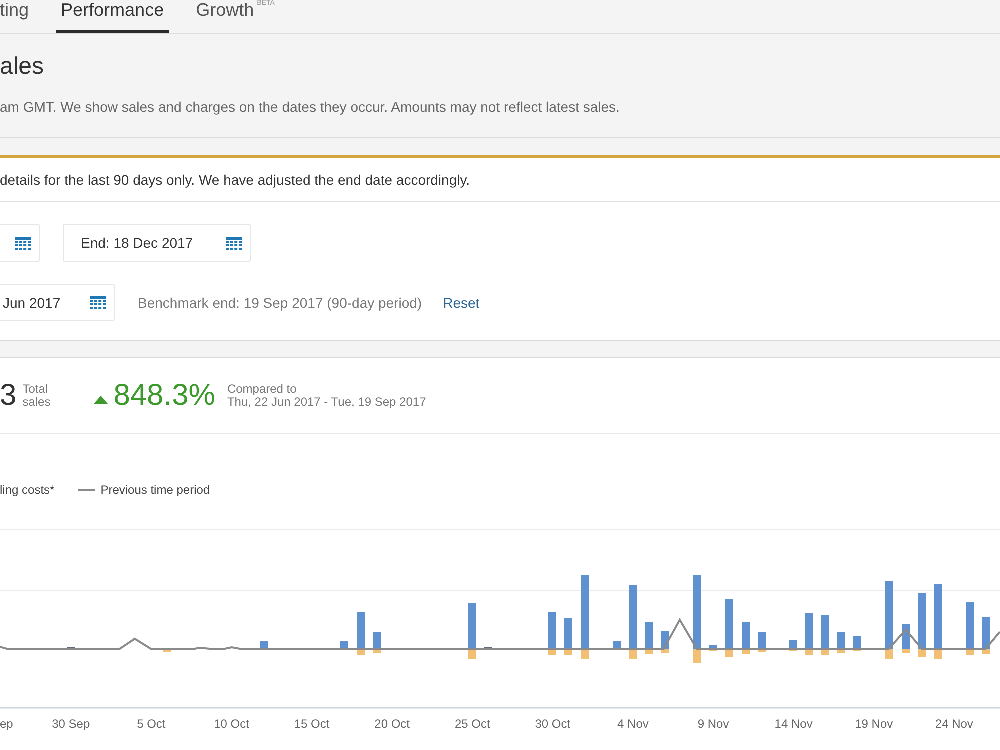  What do you see at coordinates (155, 490) in the screenshot?
I see `legend-label: Previous time period` at bounding box center [155, 490].